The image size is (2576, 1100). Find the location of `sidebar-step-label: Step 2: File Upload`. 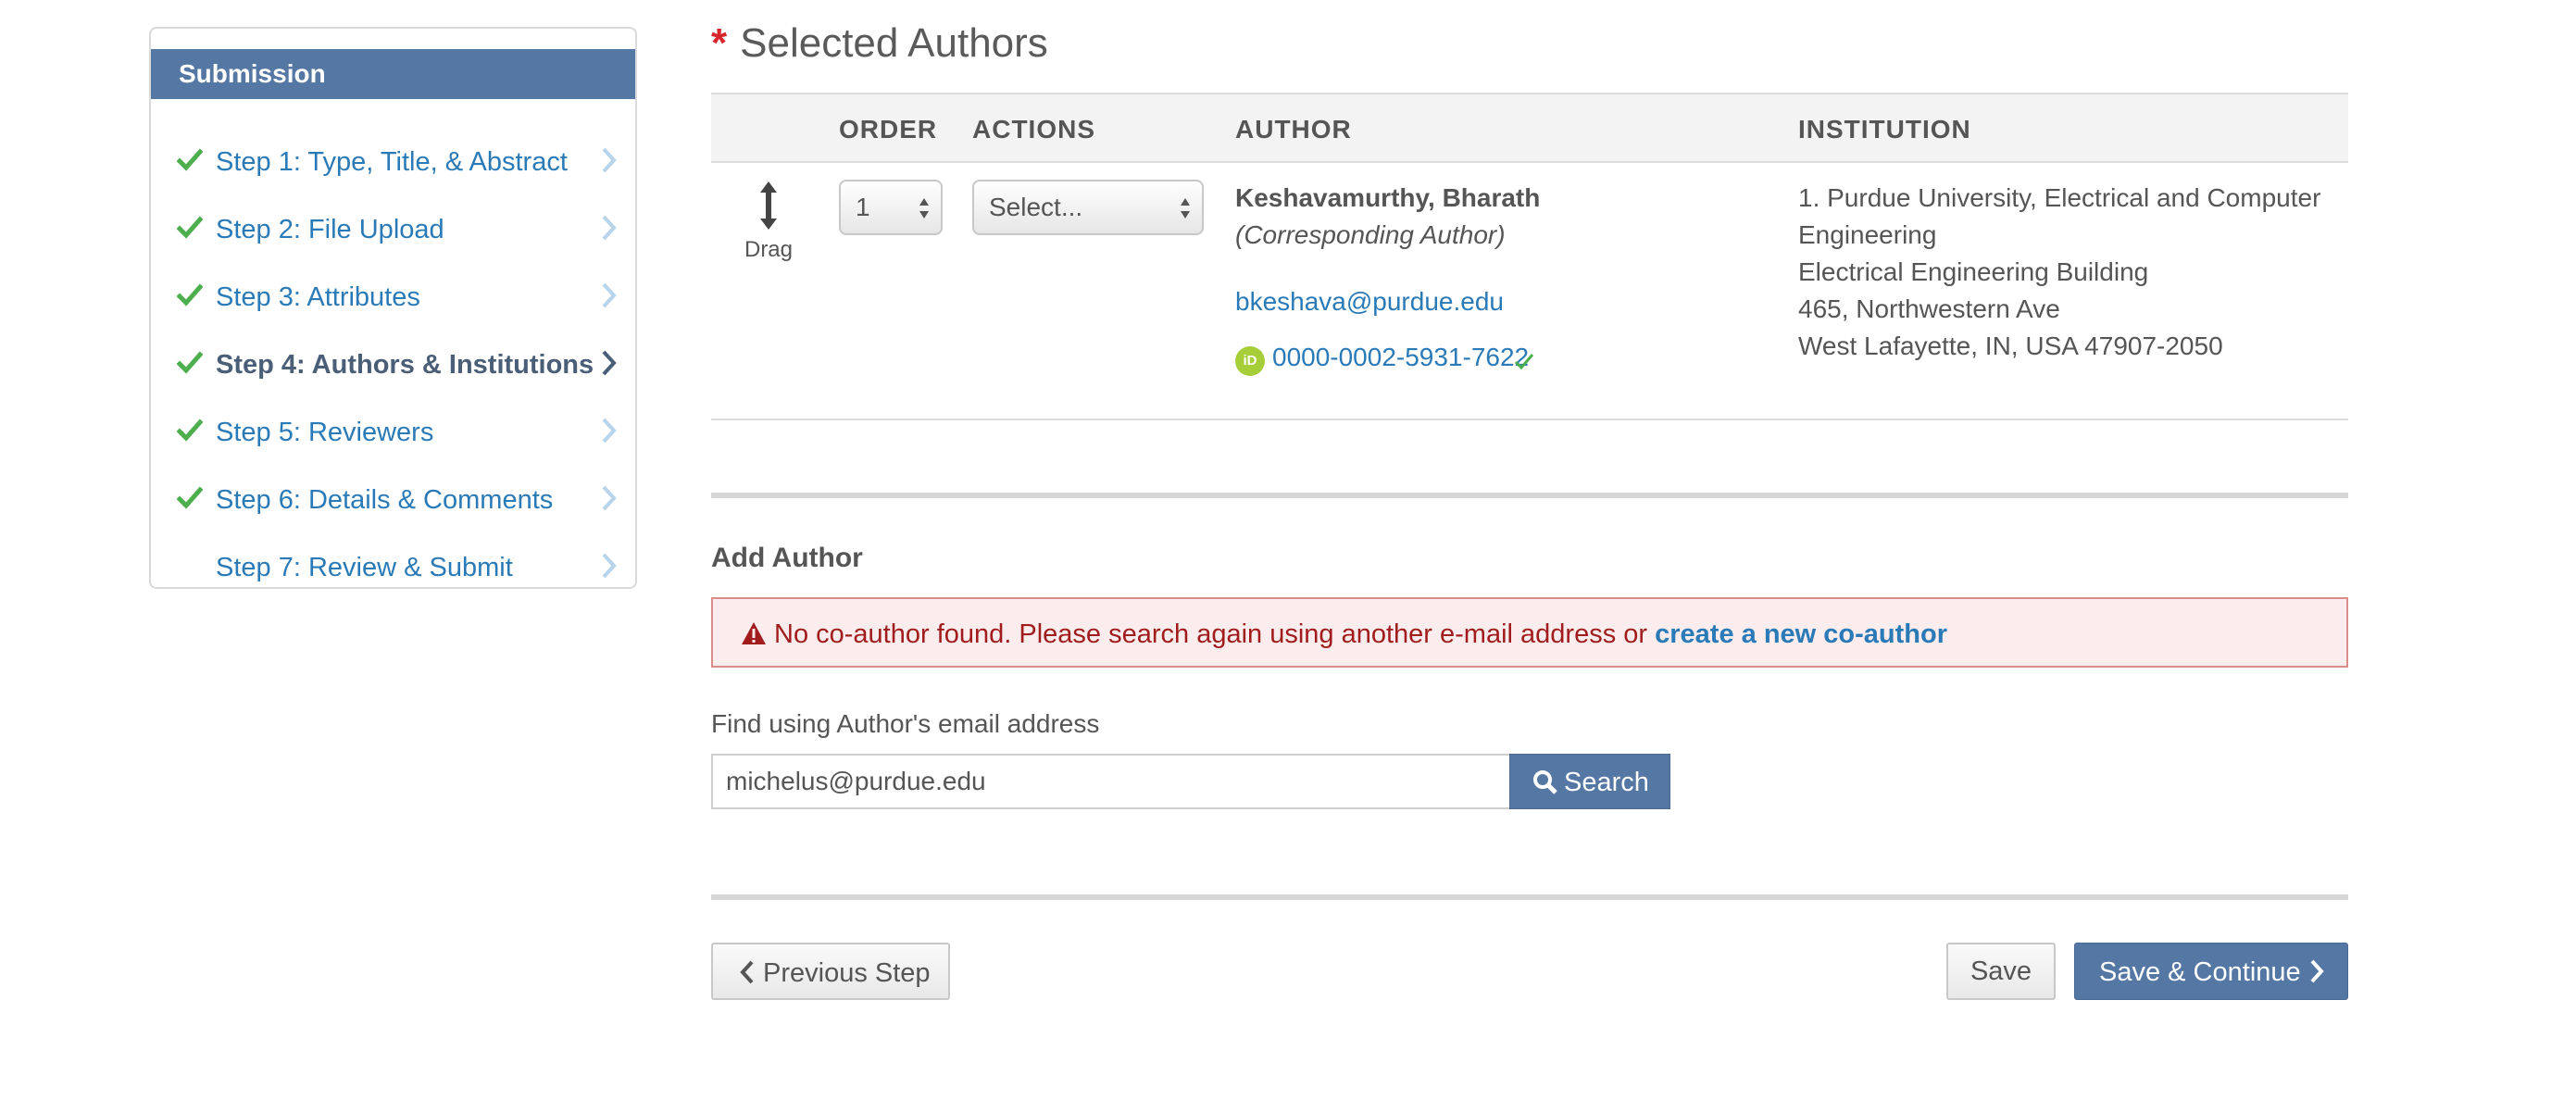

sidebar-step-label: Step 2: File Upload is located at coordinates (330, 230).